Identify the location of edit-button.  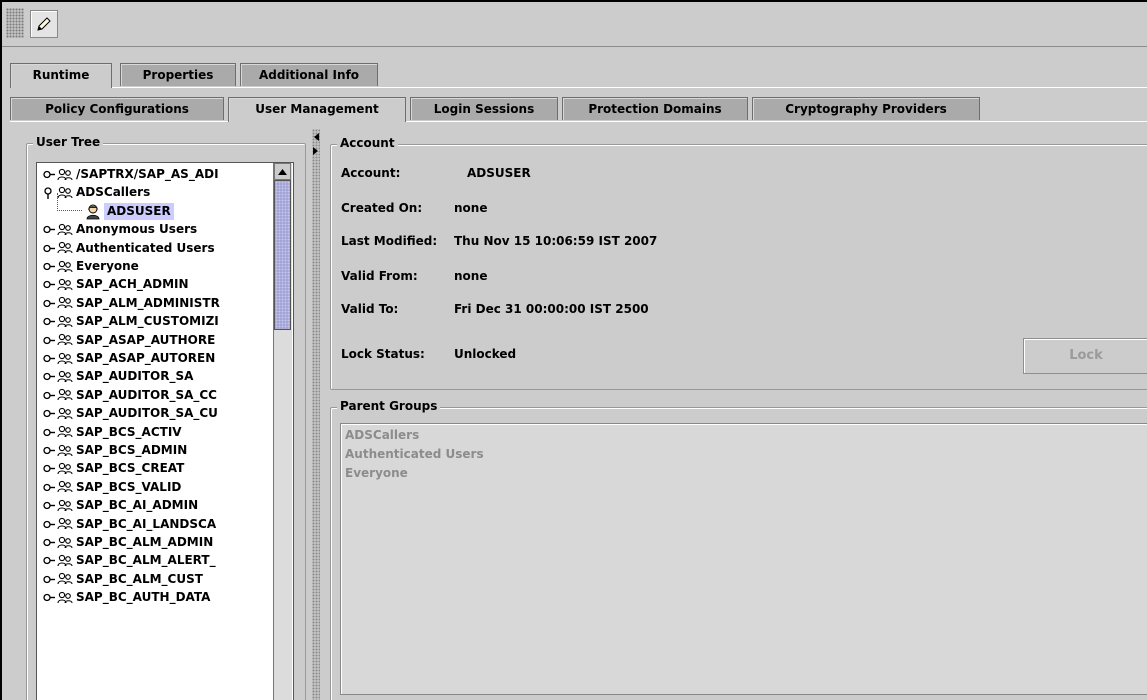
(44, 24).